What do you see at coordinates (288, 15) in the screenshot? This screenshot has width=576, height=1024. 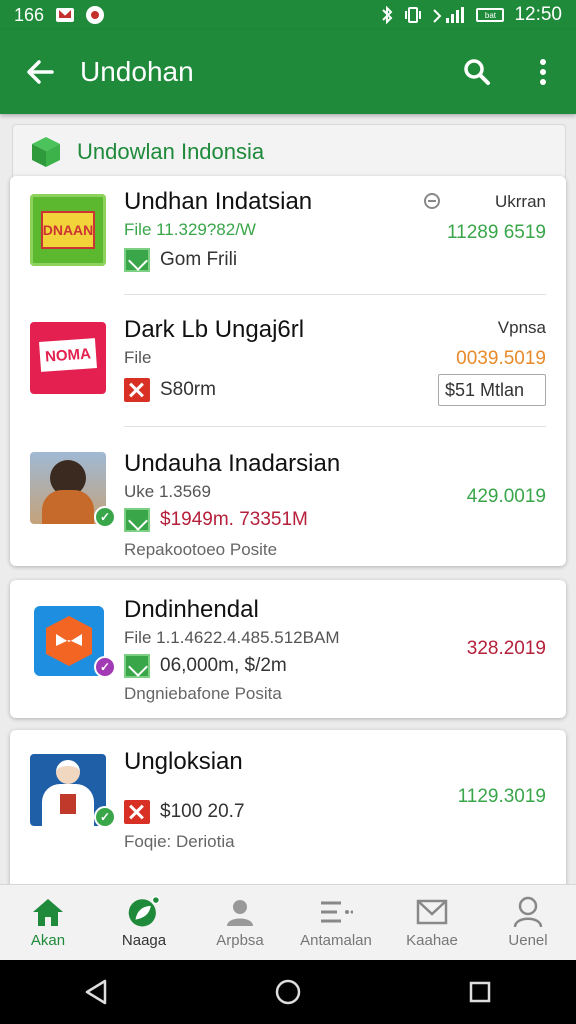 I see `status-bar: 166 bat 12:50` at bounding box center [288, 15].